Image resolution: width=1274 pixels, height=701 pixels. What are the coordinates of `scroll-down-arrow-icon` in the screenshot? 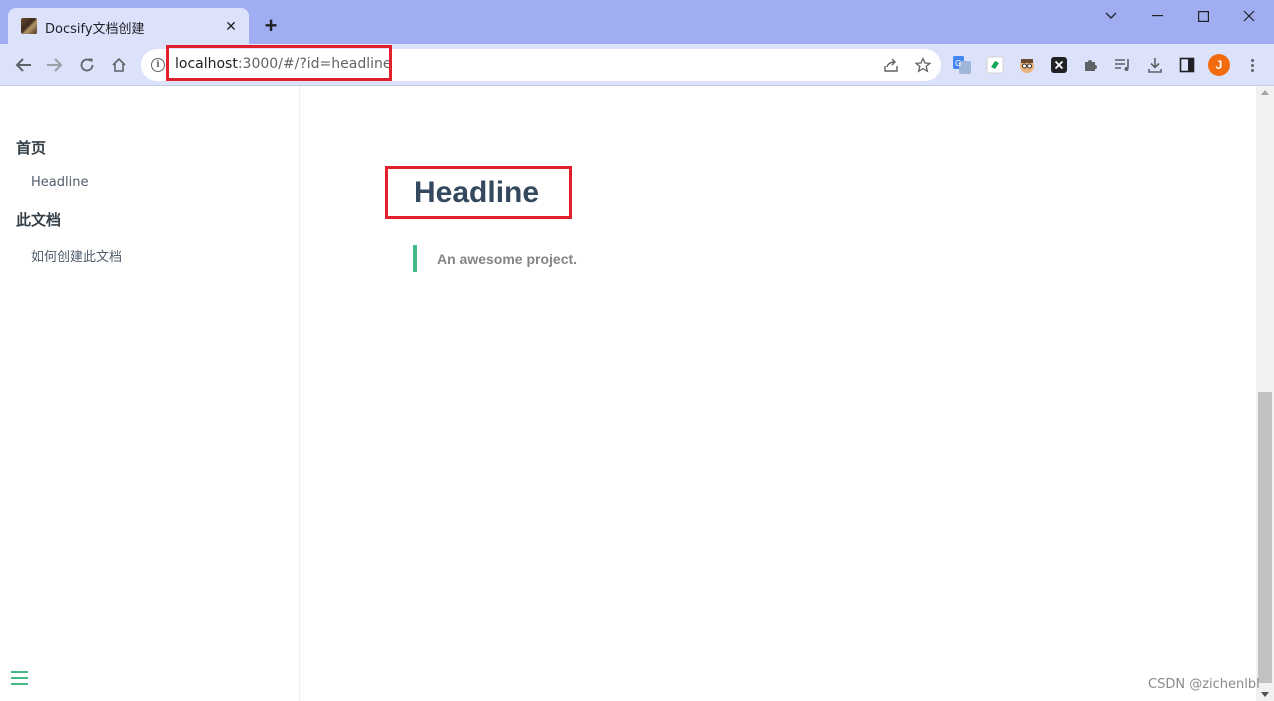 It's located at (1265, 694).